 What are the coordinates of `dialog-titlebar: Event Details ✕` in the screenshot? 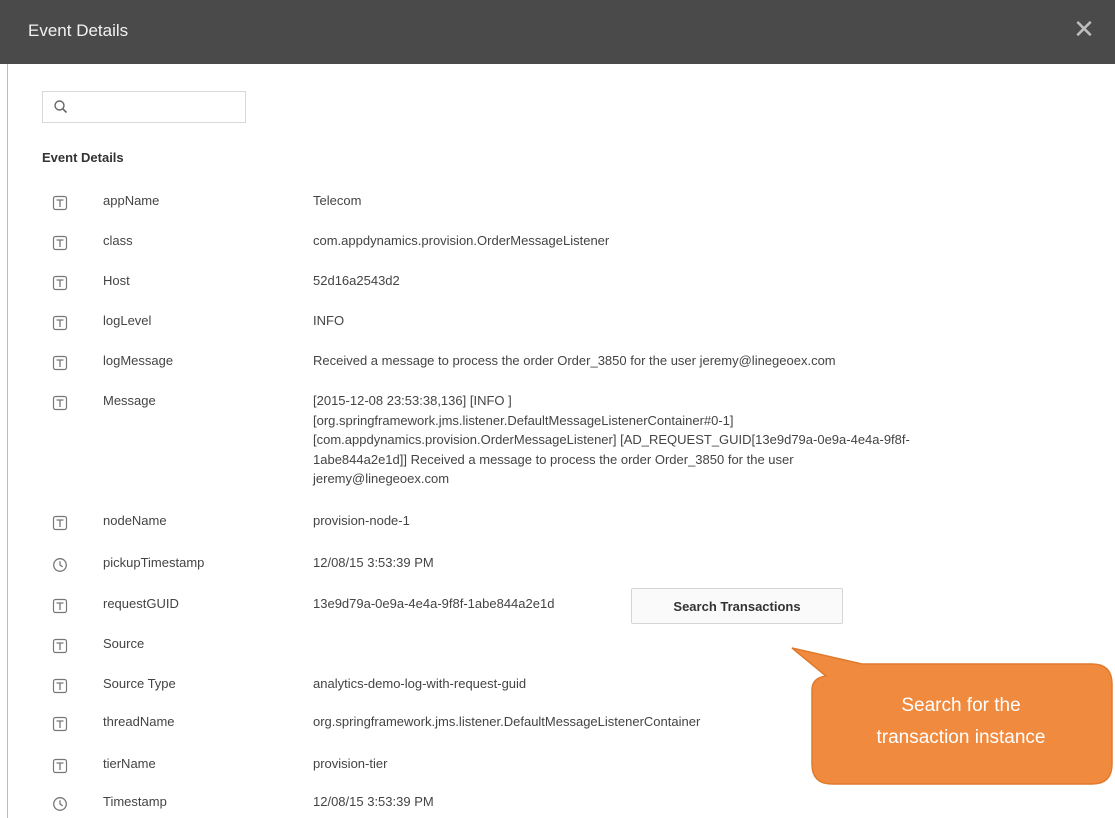 It's located at (557, 32).